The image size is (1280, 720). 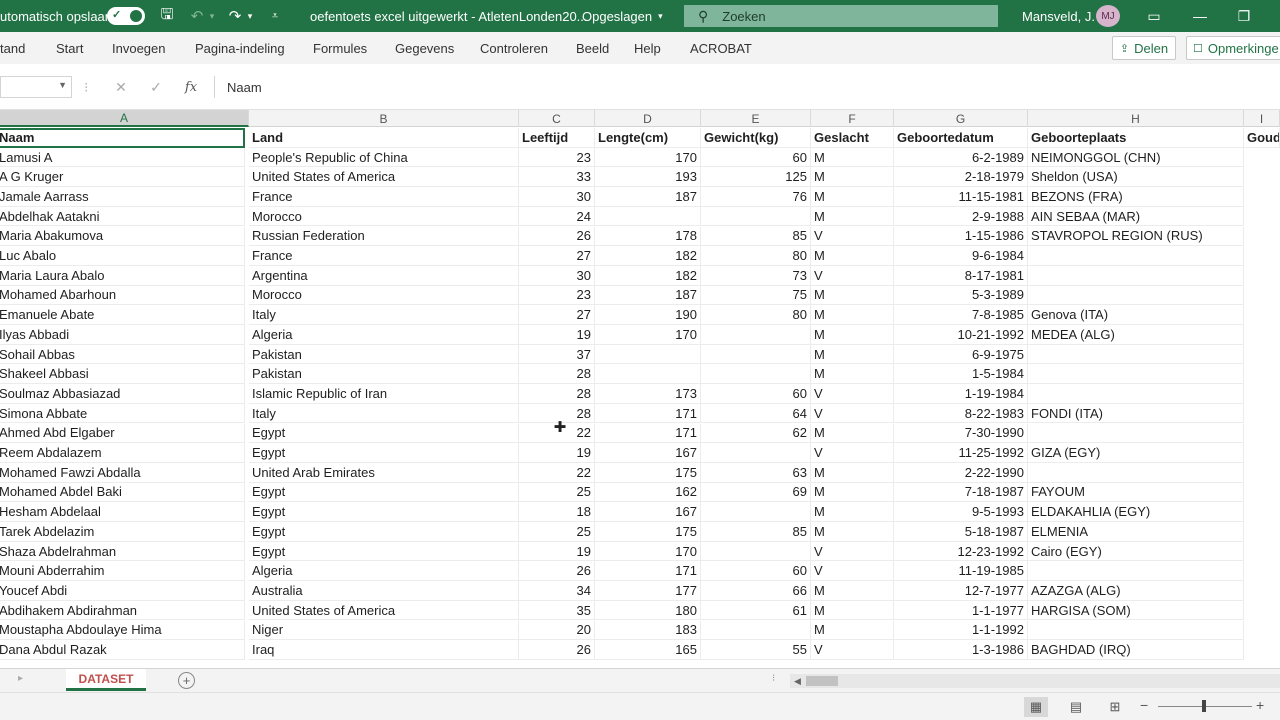 I want to click on cell-b: Pakistan, so click(x=384, y=354).